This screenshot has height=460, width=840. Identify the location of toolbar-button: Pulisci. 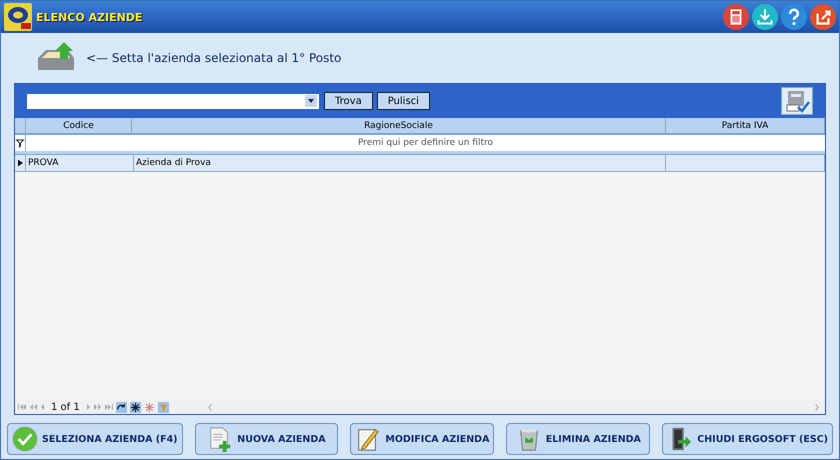
(403, 101).